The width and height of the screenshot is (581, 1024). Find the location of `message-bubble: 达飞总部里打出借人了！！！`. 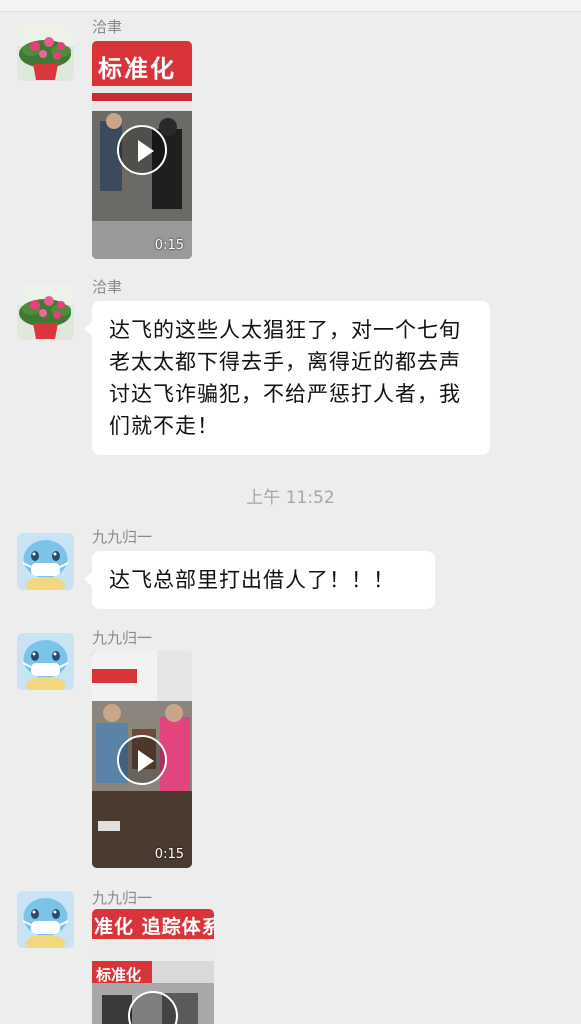

message-bubble: 达飞总部里打出借人了！！！ is located at coordinates (259, 580).